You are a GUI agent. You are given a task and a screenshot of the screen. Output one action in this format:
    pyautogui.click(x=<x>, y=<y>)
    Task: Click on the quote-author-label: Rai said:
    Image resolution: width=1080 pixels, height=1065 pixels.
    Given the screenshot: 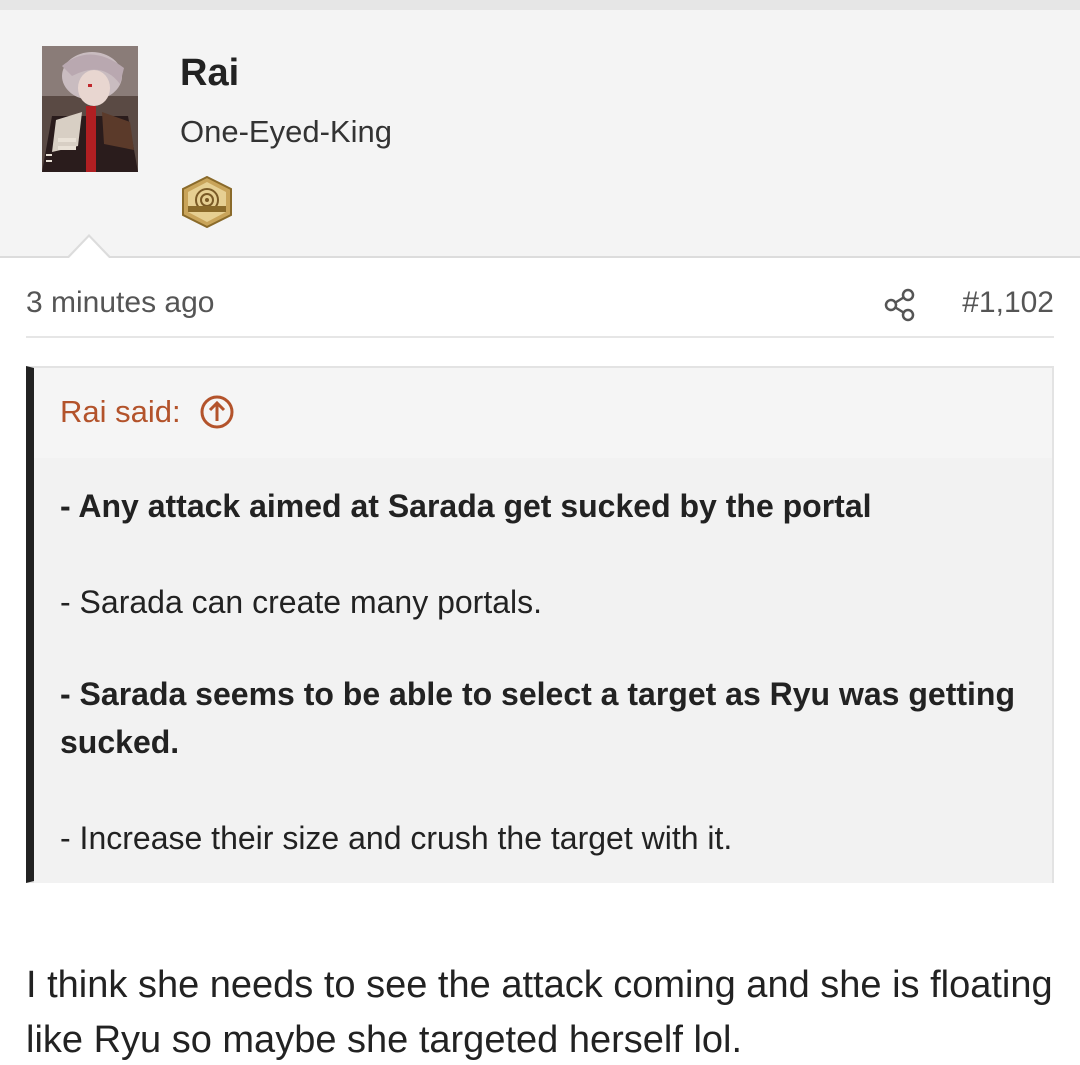 What is the action you would take?
    pyautogui.click(x=120, y=412)
    